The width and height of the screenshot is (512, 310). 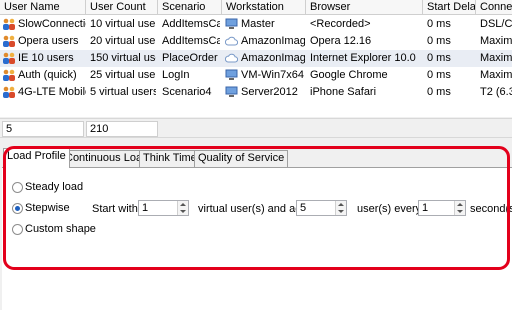 What do you see at coordinates (363, 58) in the screenshot?
I see `cell-browser: Internet Explorer 10.0` at bounding box center [363, 58].